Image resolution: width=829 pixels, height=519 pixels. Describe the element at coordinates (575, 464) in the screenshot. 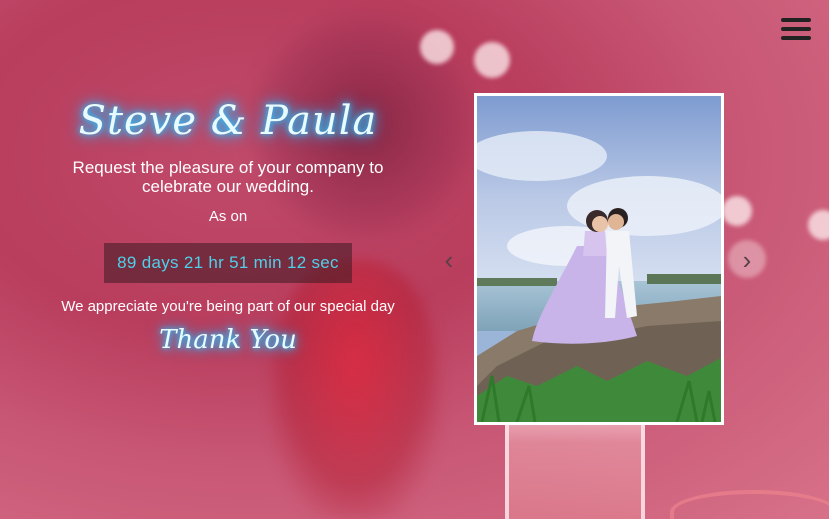

I see `background-wine-glass` at that location.